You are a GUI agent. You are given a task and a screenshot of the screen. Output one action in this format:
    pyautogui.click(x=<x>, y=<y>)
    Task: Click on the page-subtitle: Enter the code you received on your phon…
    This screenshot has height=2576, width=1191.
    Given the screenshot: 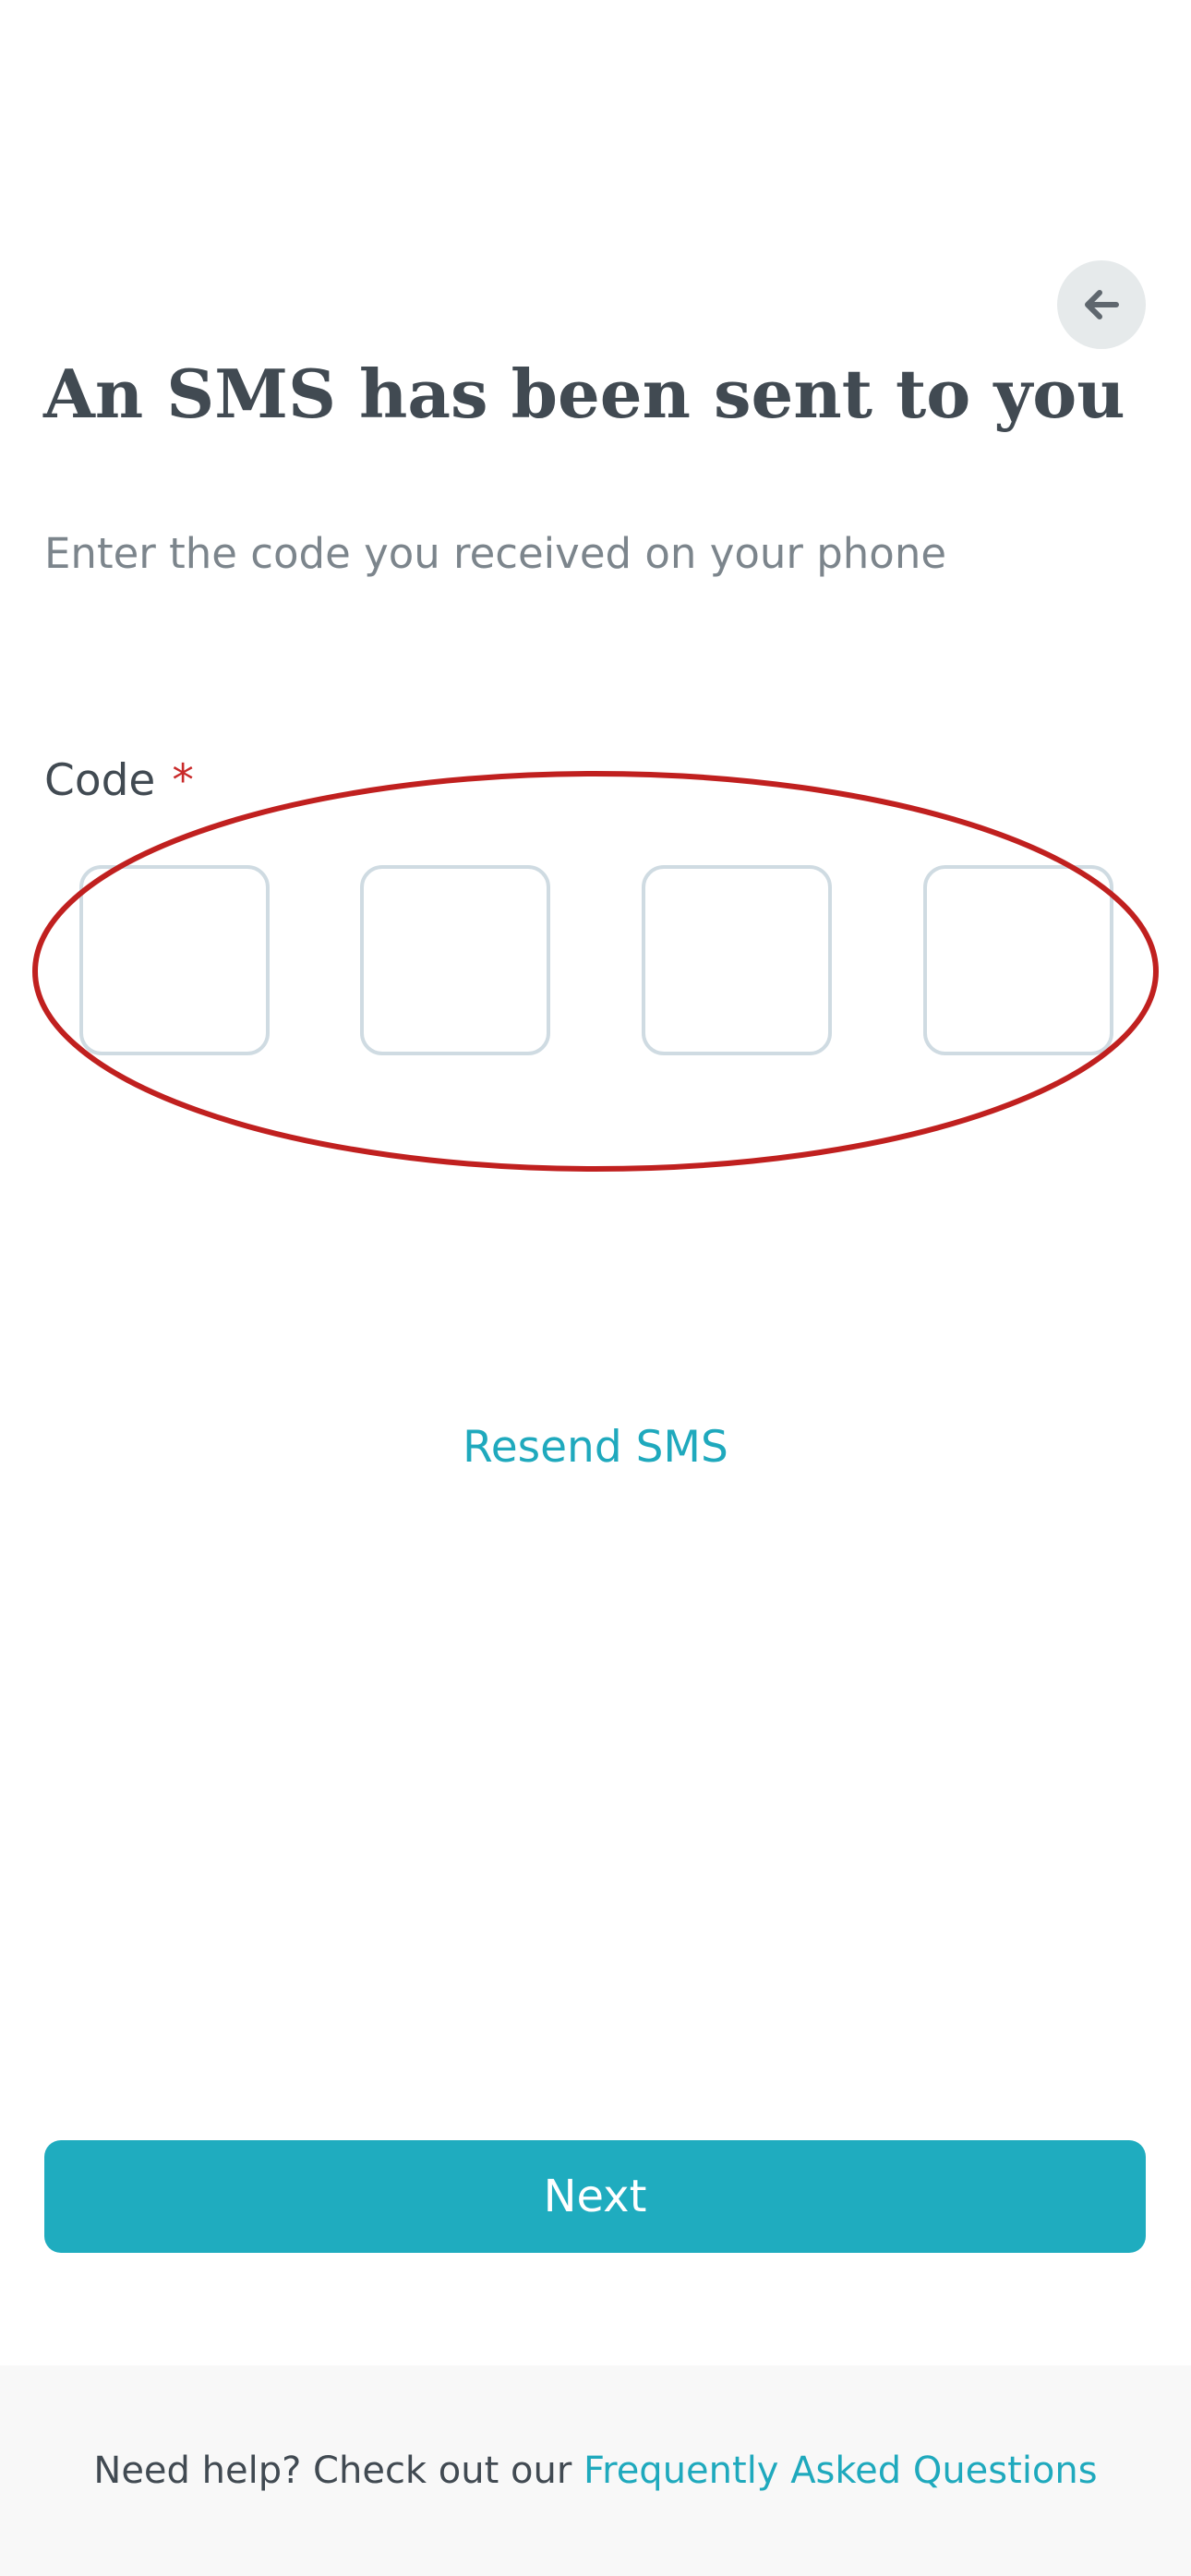 What is the action you would take?
    pyautogui.click(x=495, y=553)
    